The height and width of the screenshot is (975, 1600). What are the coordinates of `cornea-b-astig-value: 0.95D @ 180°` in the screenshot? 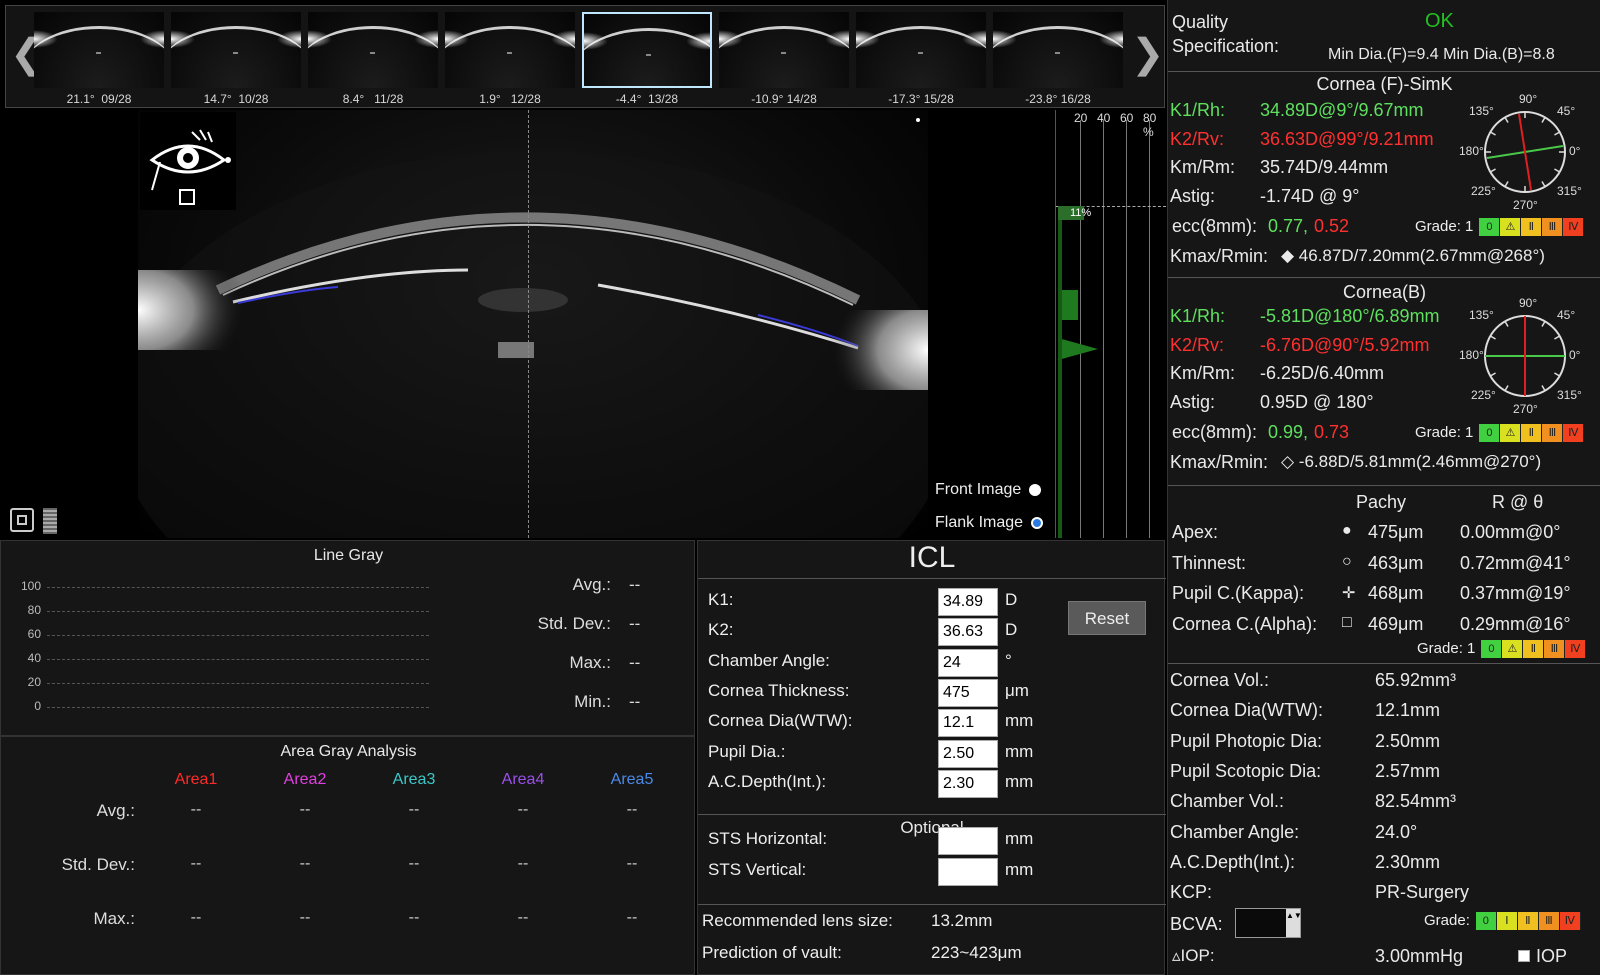 It's located at (1317, 401).